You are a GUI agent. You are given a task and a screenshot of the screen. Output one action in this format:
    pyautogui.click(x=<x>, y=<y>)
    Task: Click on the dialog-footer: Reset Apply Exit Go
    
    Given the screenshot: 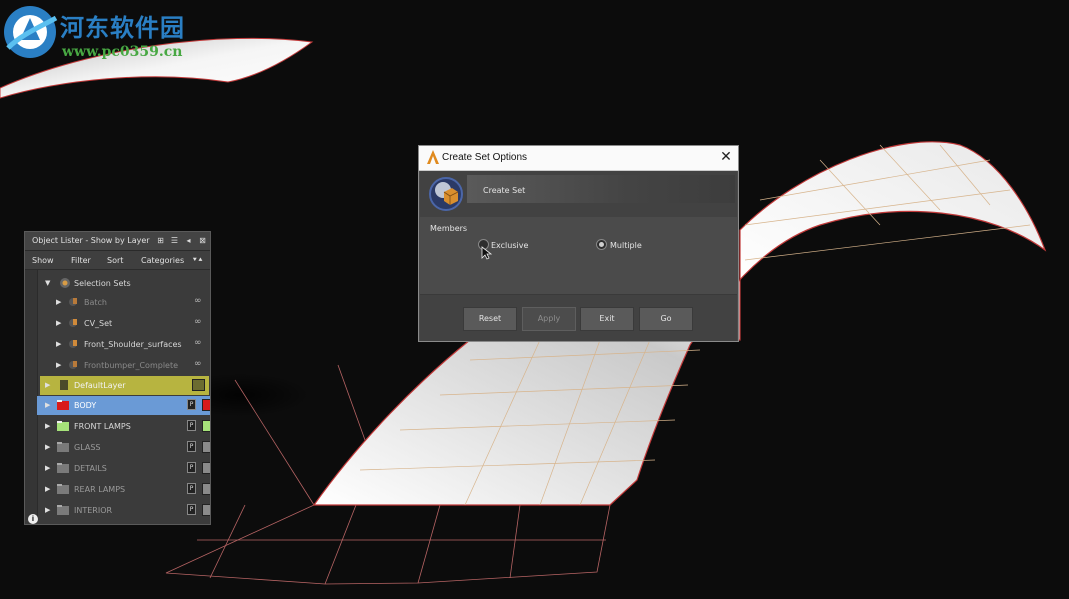 What is the action you would take?
    pyautogui.click(x=578, y=318)
    